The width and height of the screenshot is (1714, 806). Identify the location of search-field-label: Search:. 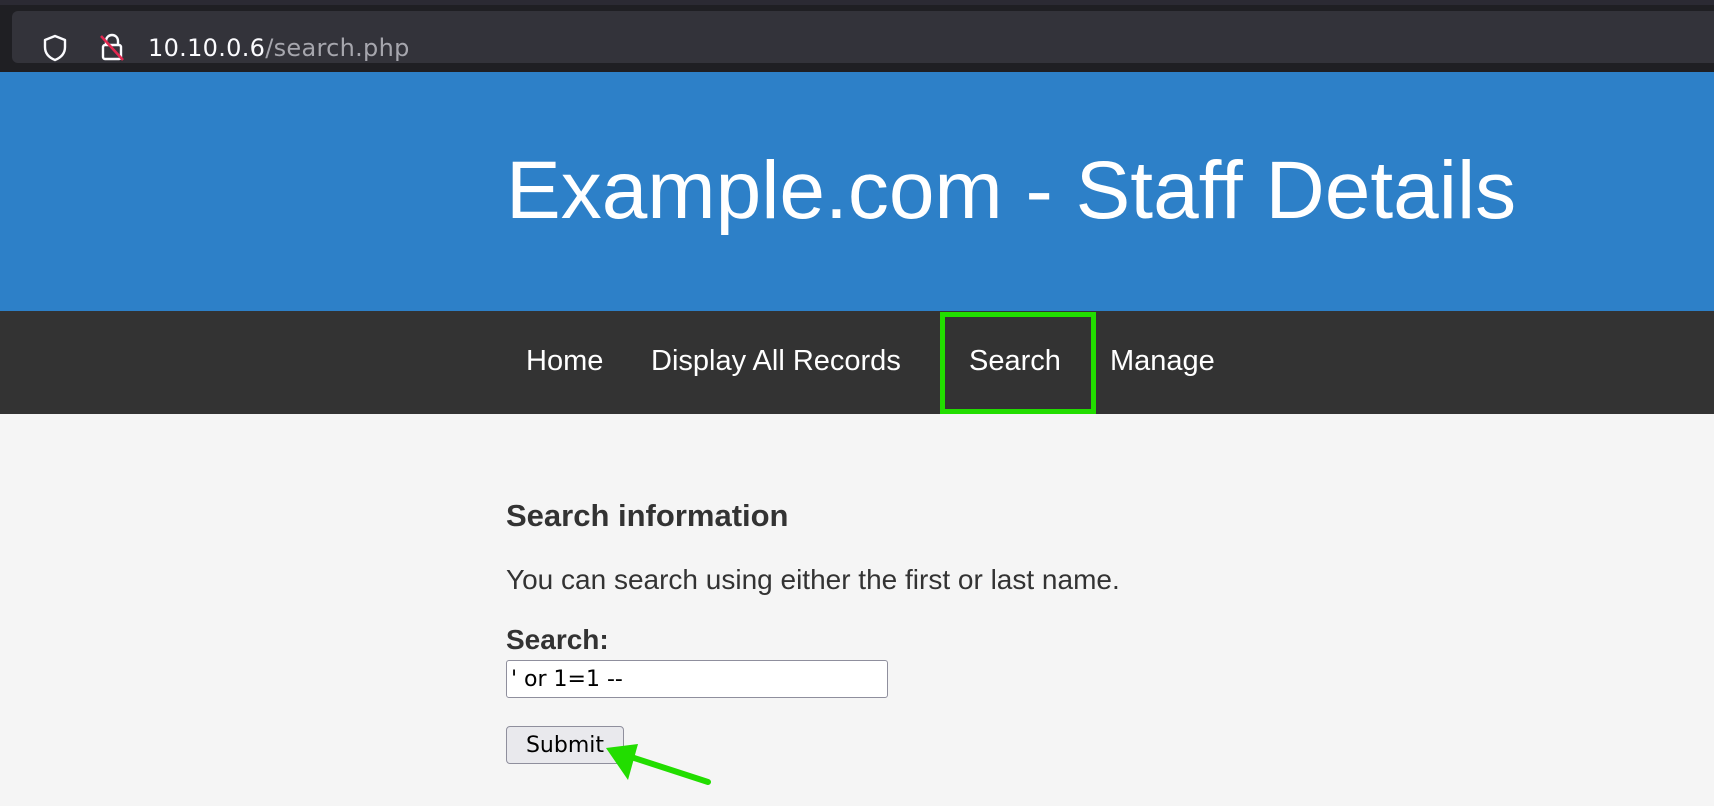
(557, 639).